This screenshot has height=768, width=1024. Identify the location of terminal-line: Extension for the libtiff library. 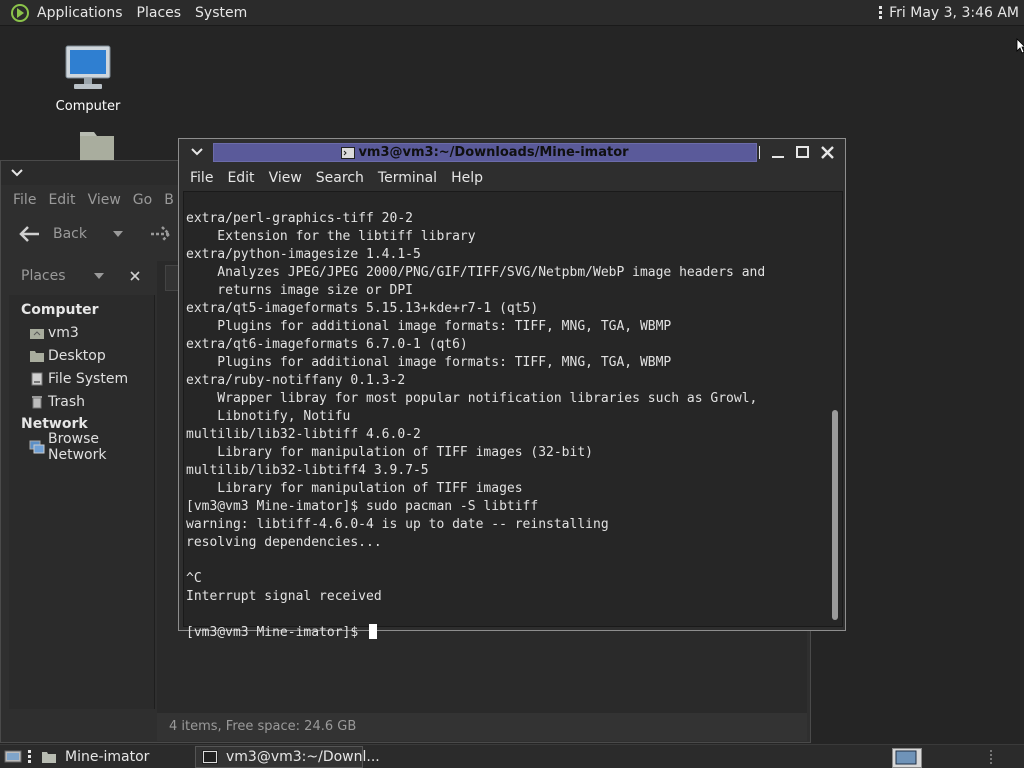
(331, 236).